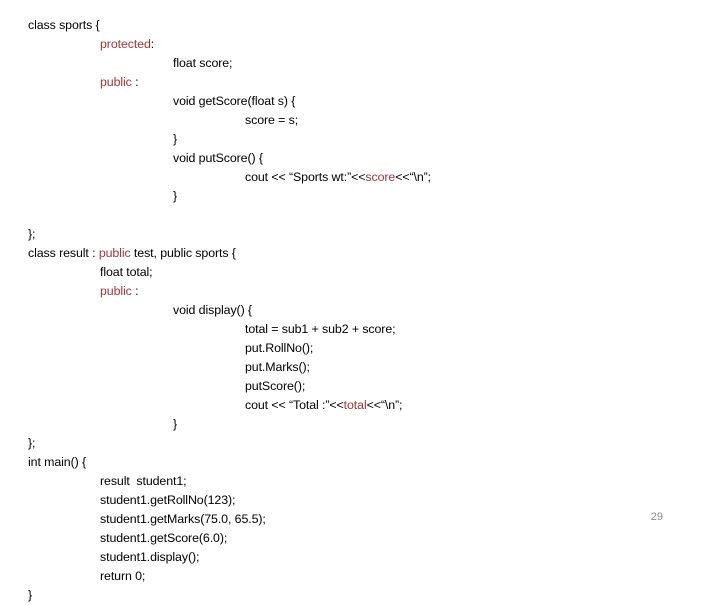 Image resolution: width=720 pixels, height=605 pixels. I want to click on code-line: cout << “Total :”<<total<<“\n”;, so click(360, 405).